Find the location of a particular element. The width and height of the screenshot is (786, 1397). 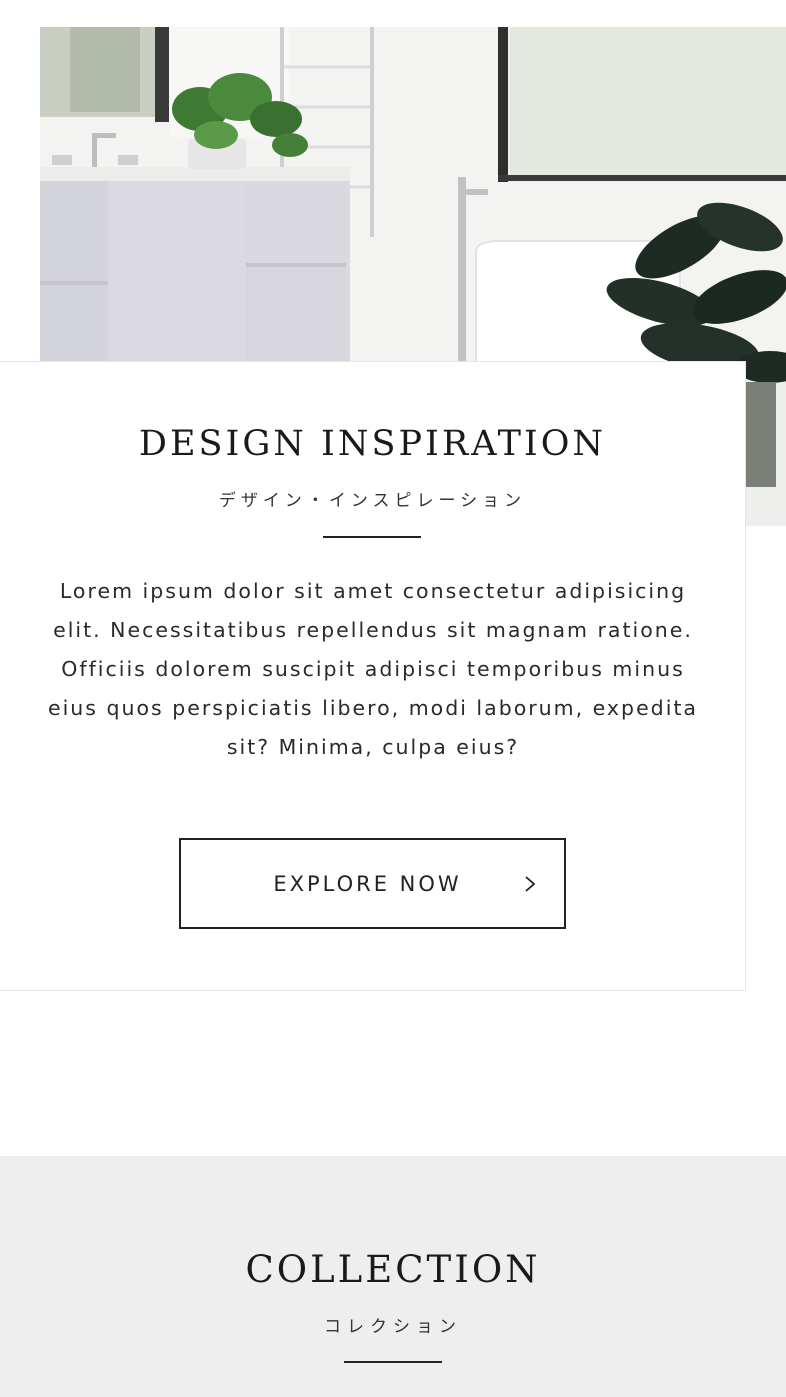

collection-subtitle: コレクション is located at coordinates (393, 1327).